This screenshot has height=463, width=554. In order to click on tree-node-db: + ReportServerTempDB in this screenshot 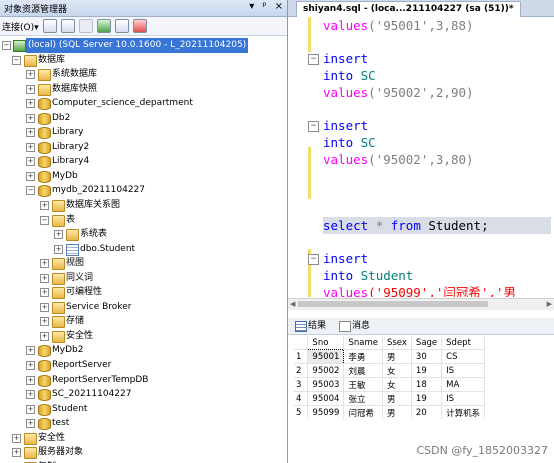, I will do `click(143, 380)`.